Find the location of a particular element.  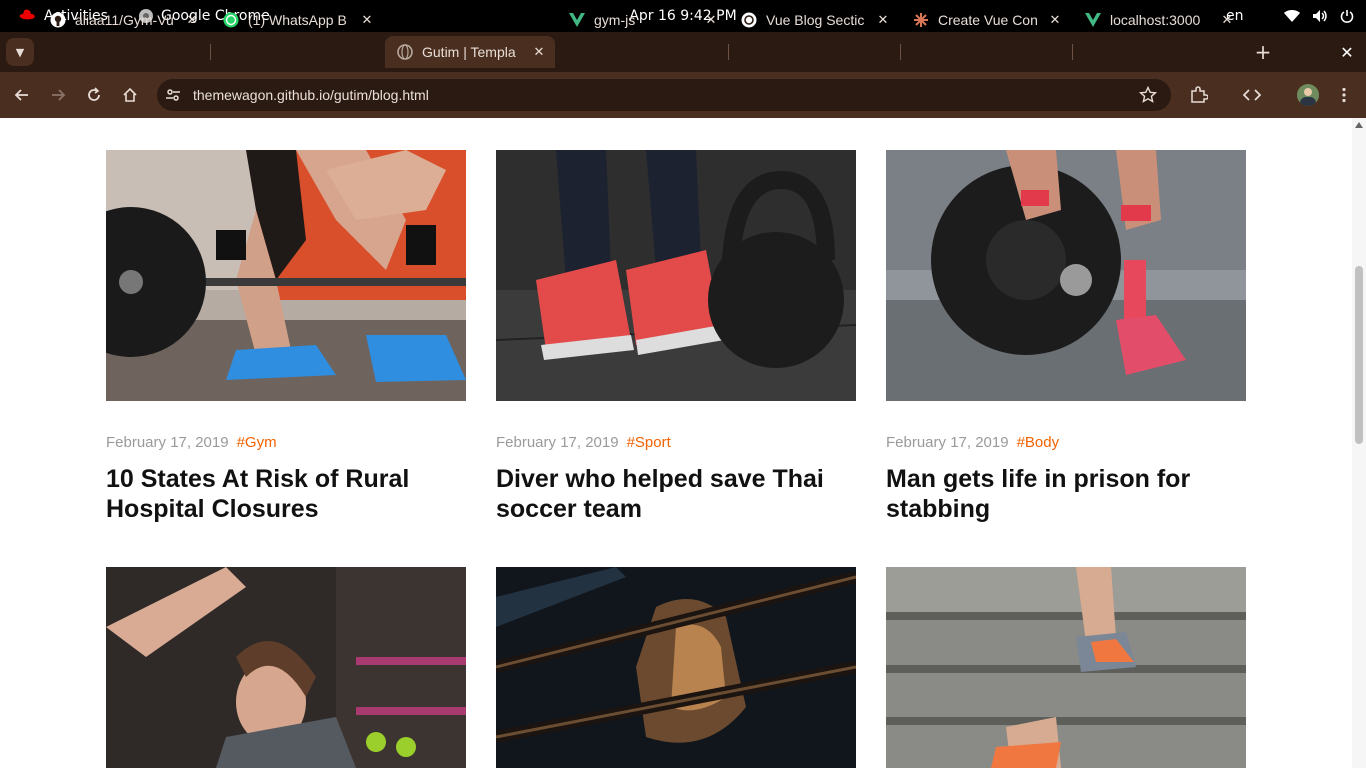

tab-title: (1) WhatsApp B is located at coordinates (297, 20).